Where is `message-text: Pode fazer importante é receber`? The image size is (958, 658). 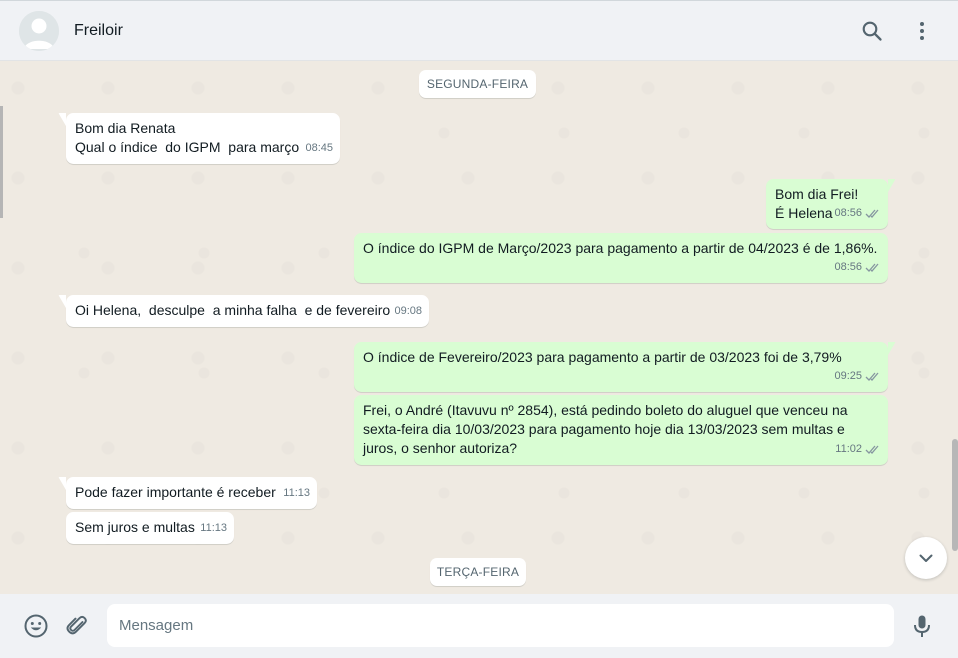
message-text: Pode fazer importante é receber is located at coordinates (175, 492).